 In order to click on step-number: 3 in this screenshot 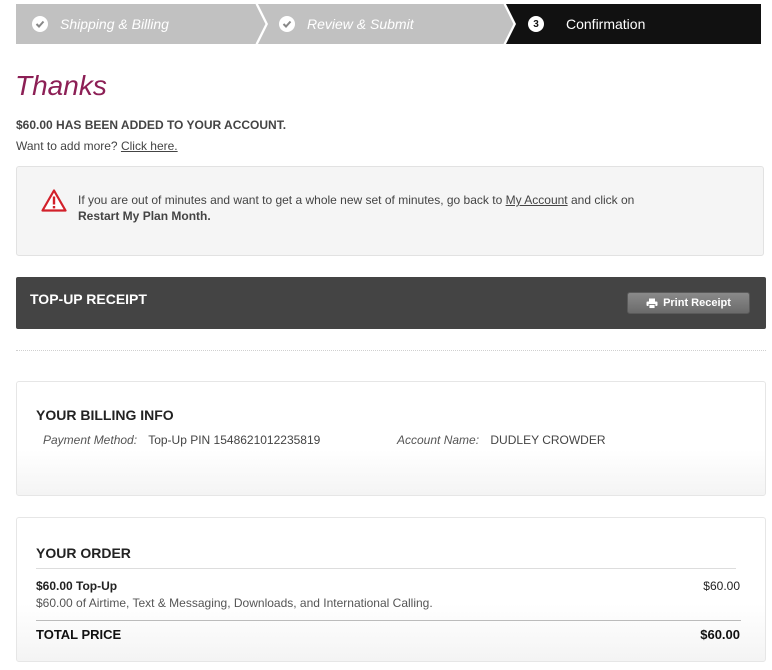, I will do `click(536, 24)`.